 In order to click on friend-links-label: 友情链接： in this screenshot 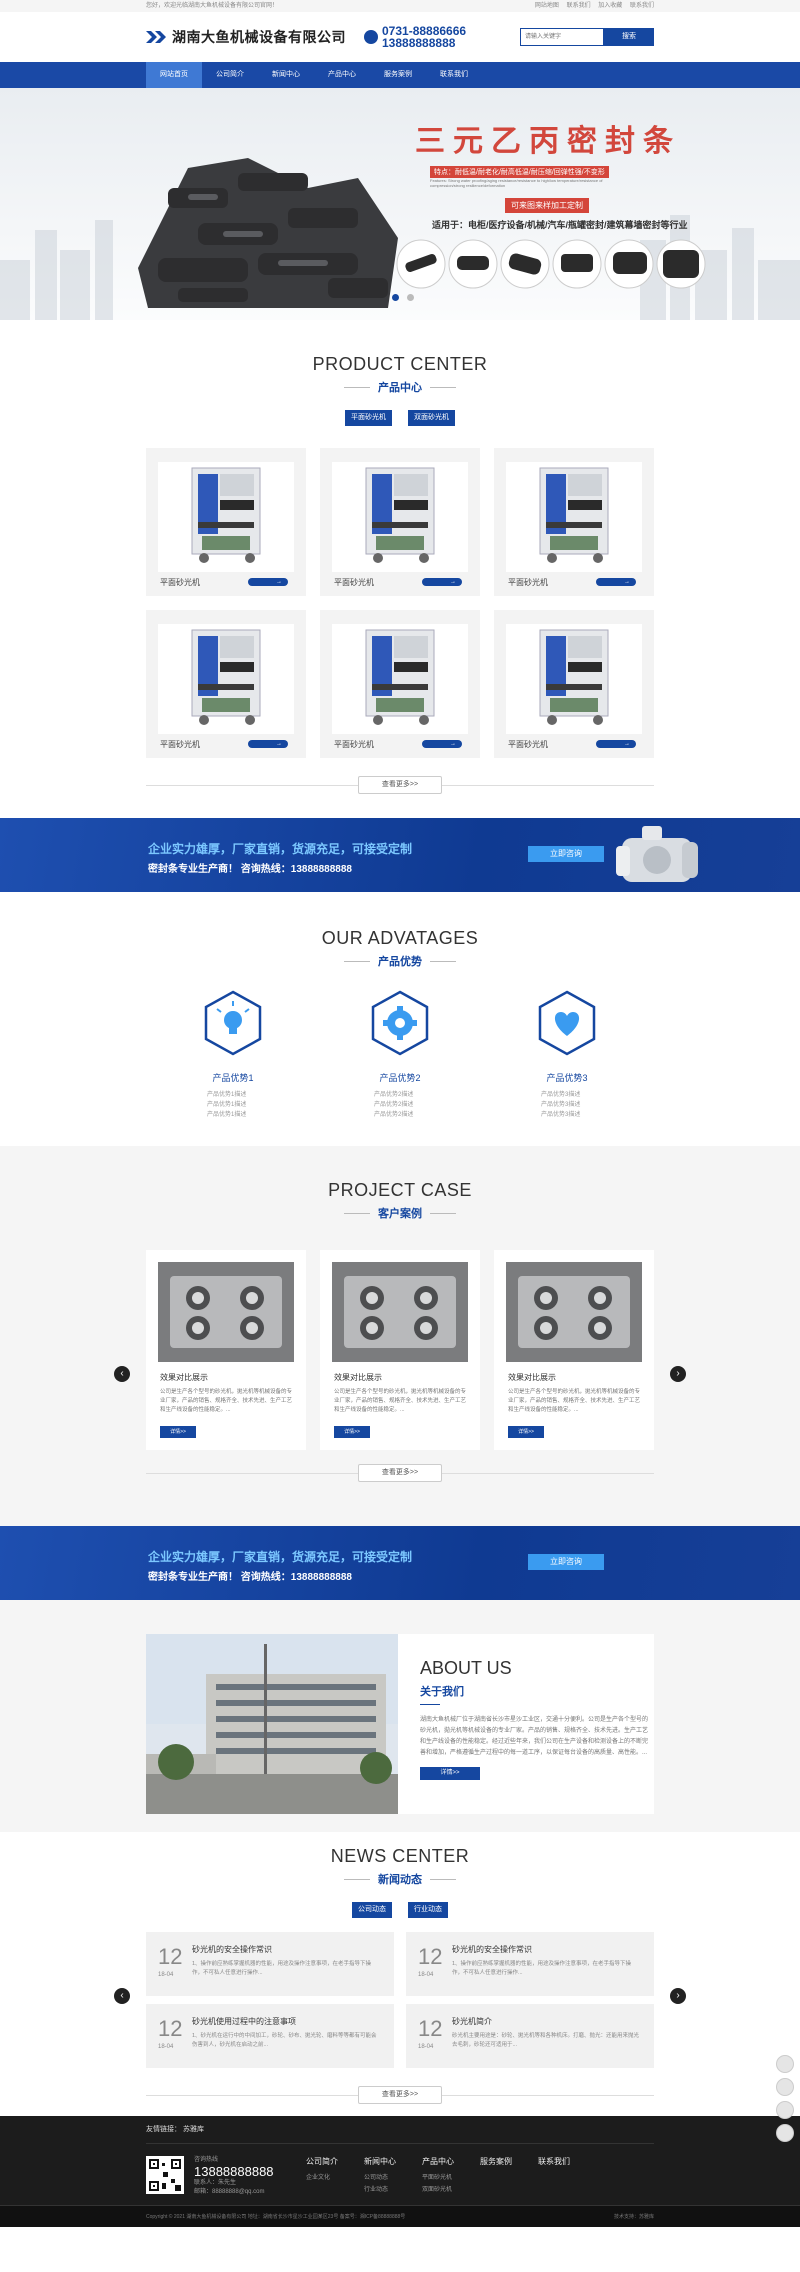, I will do `click(163, 2129)`.